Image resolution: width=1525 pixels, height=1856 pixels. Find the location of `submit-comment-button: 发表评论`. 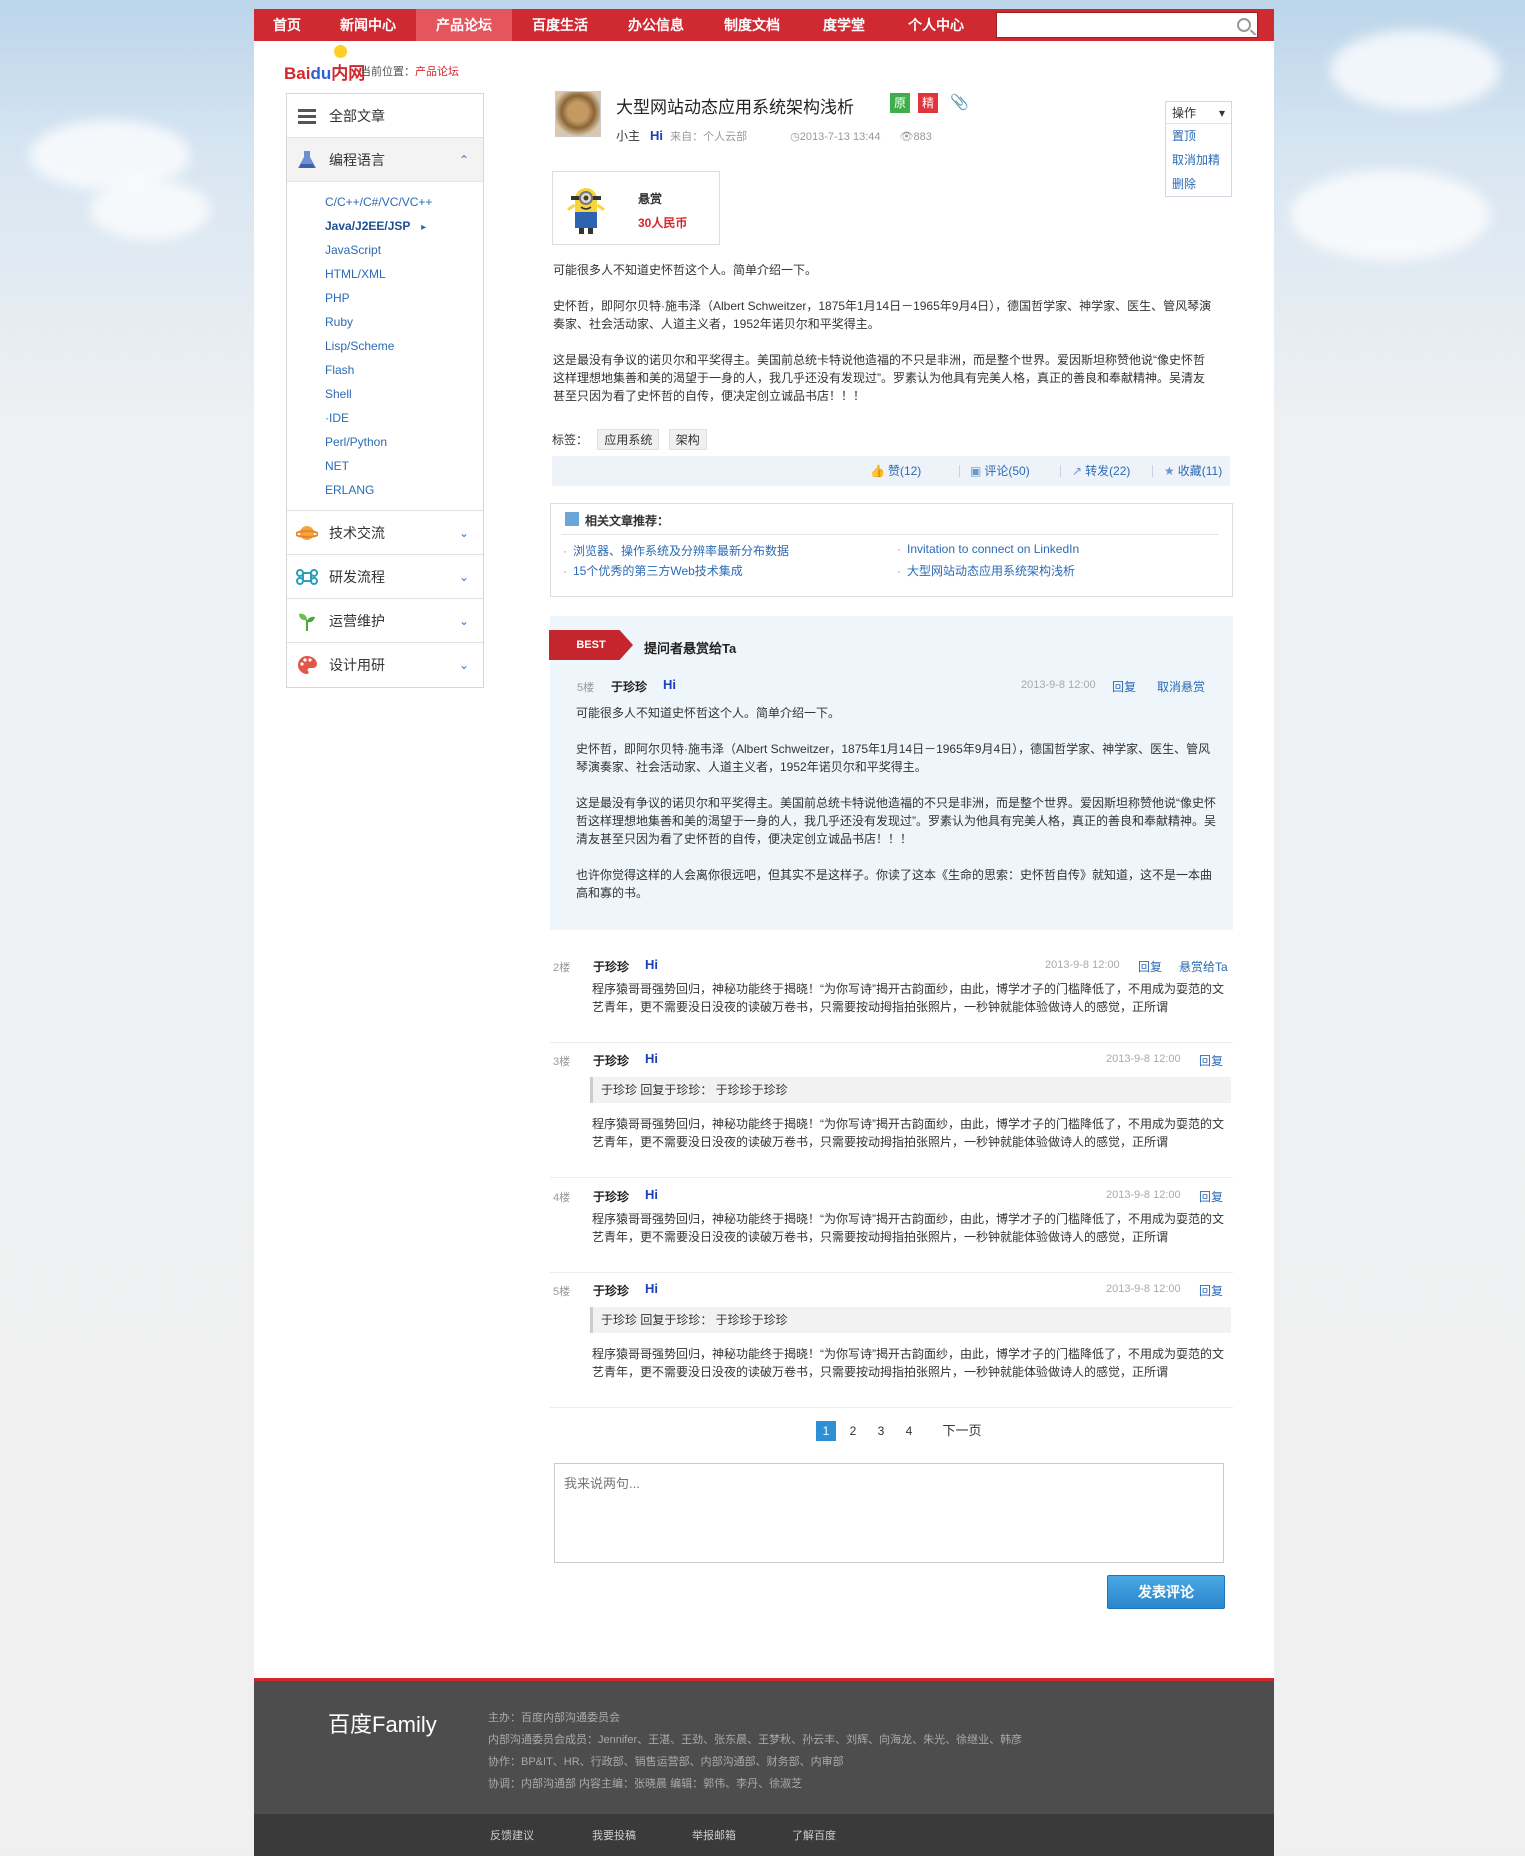

submit-comment-button: 发表评论 is located at coordinates (1166, 1592).